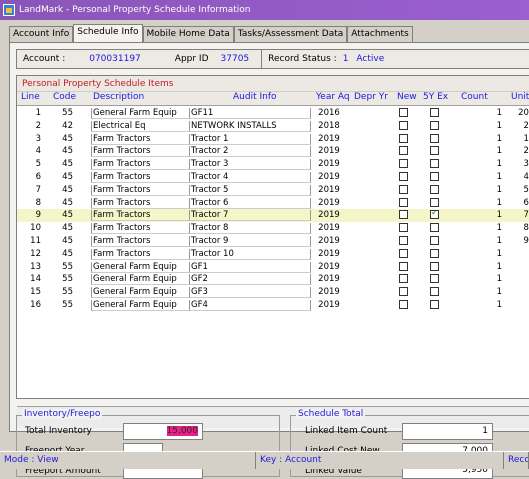  Describe the element at coordinates (30, 97) in the screenshot. I see `col-header-line: Line` at that location.